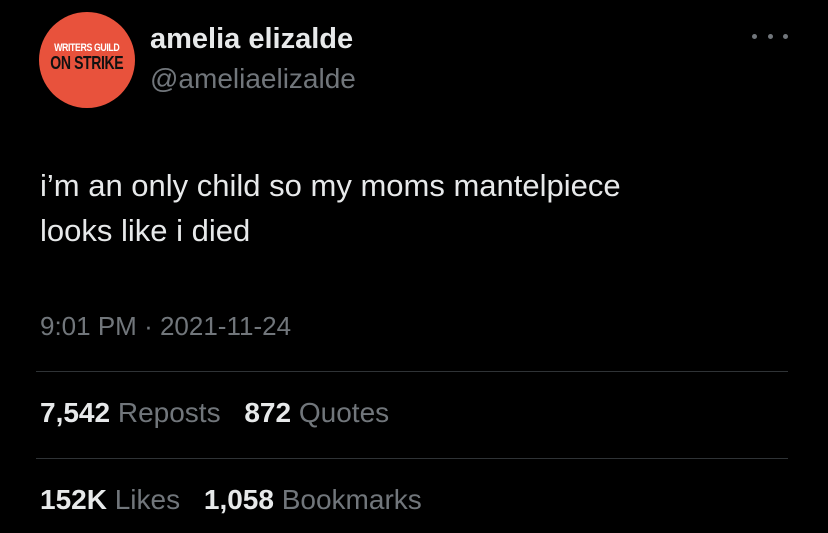 This screenshot has height=533, width=828. I want to click on reposts-stat: 7,542 Reposts, so click(130, 413).